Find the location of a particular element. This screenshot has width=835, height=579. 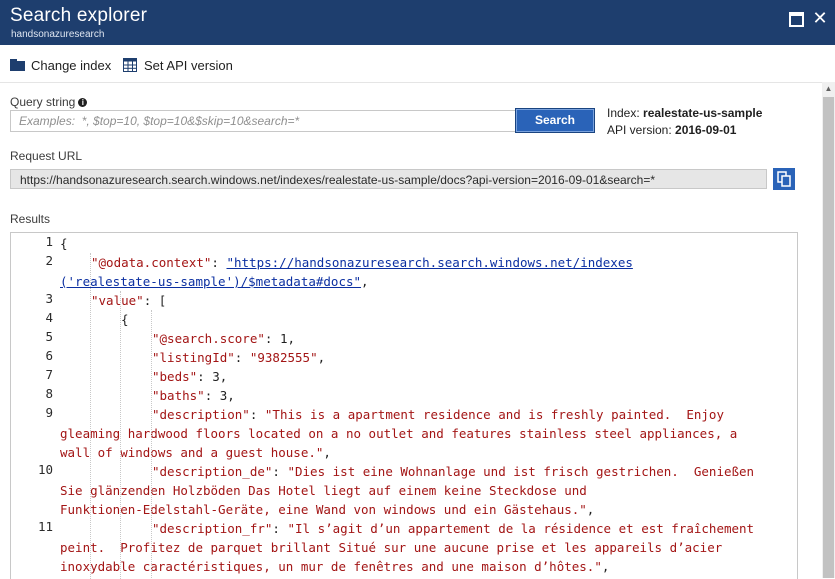

blade-header: Search explorer handsonazuresearch ✕ is located at coordinates (417, 22).